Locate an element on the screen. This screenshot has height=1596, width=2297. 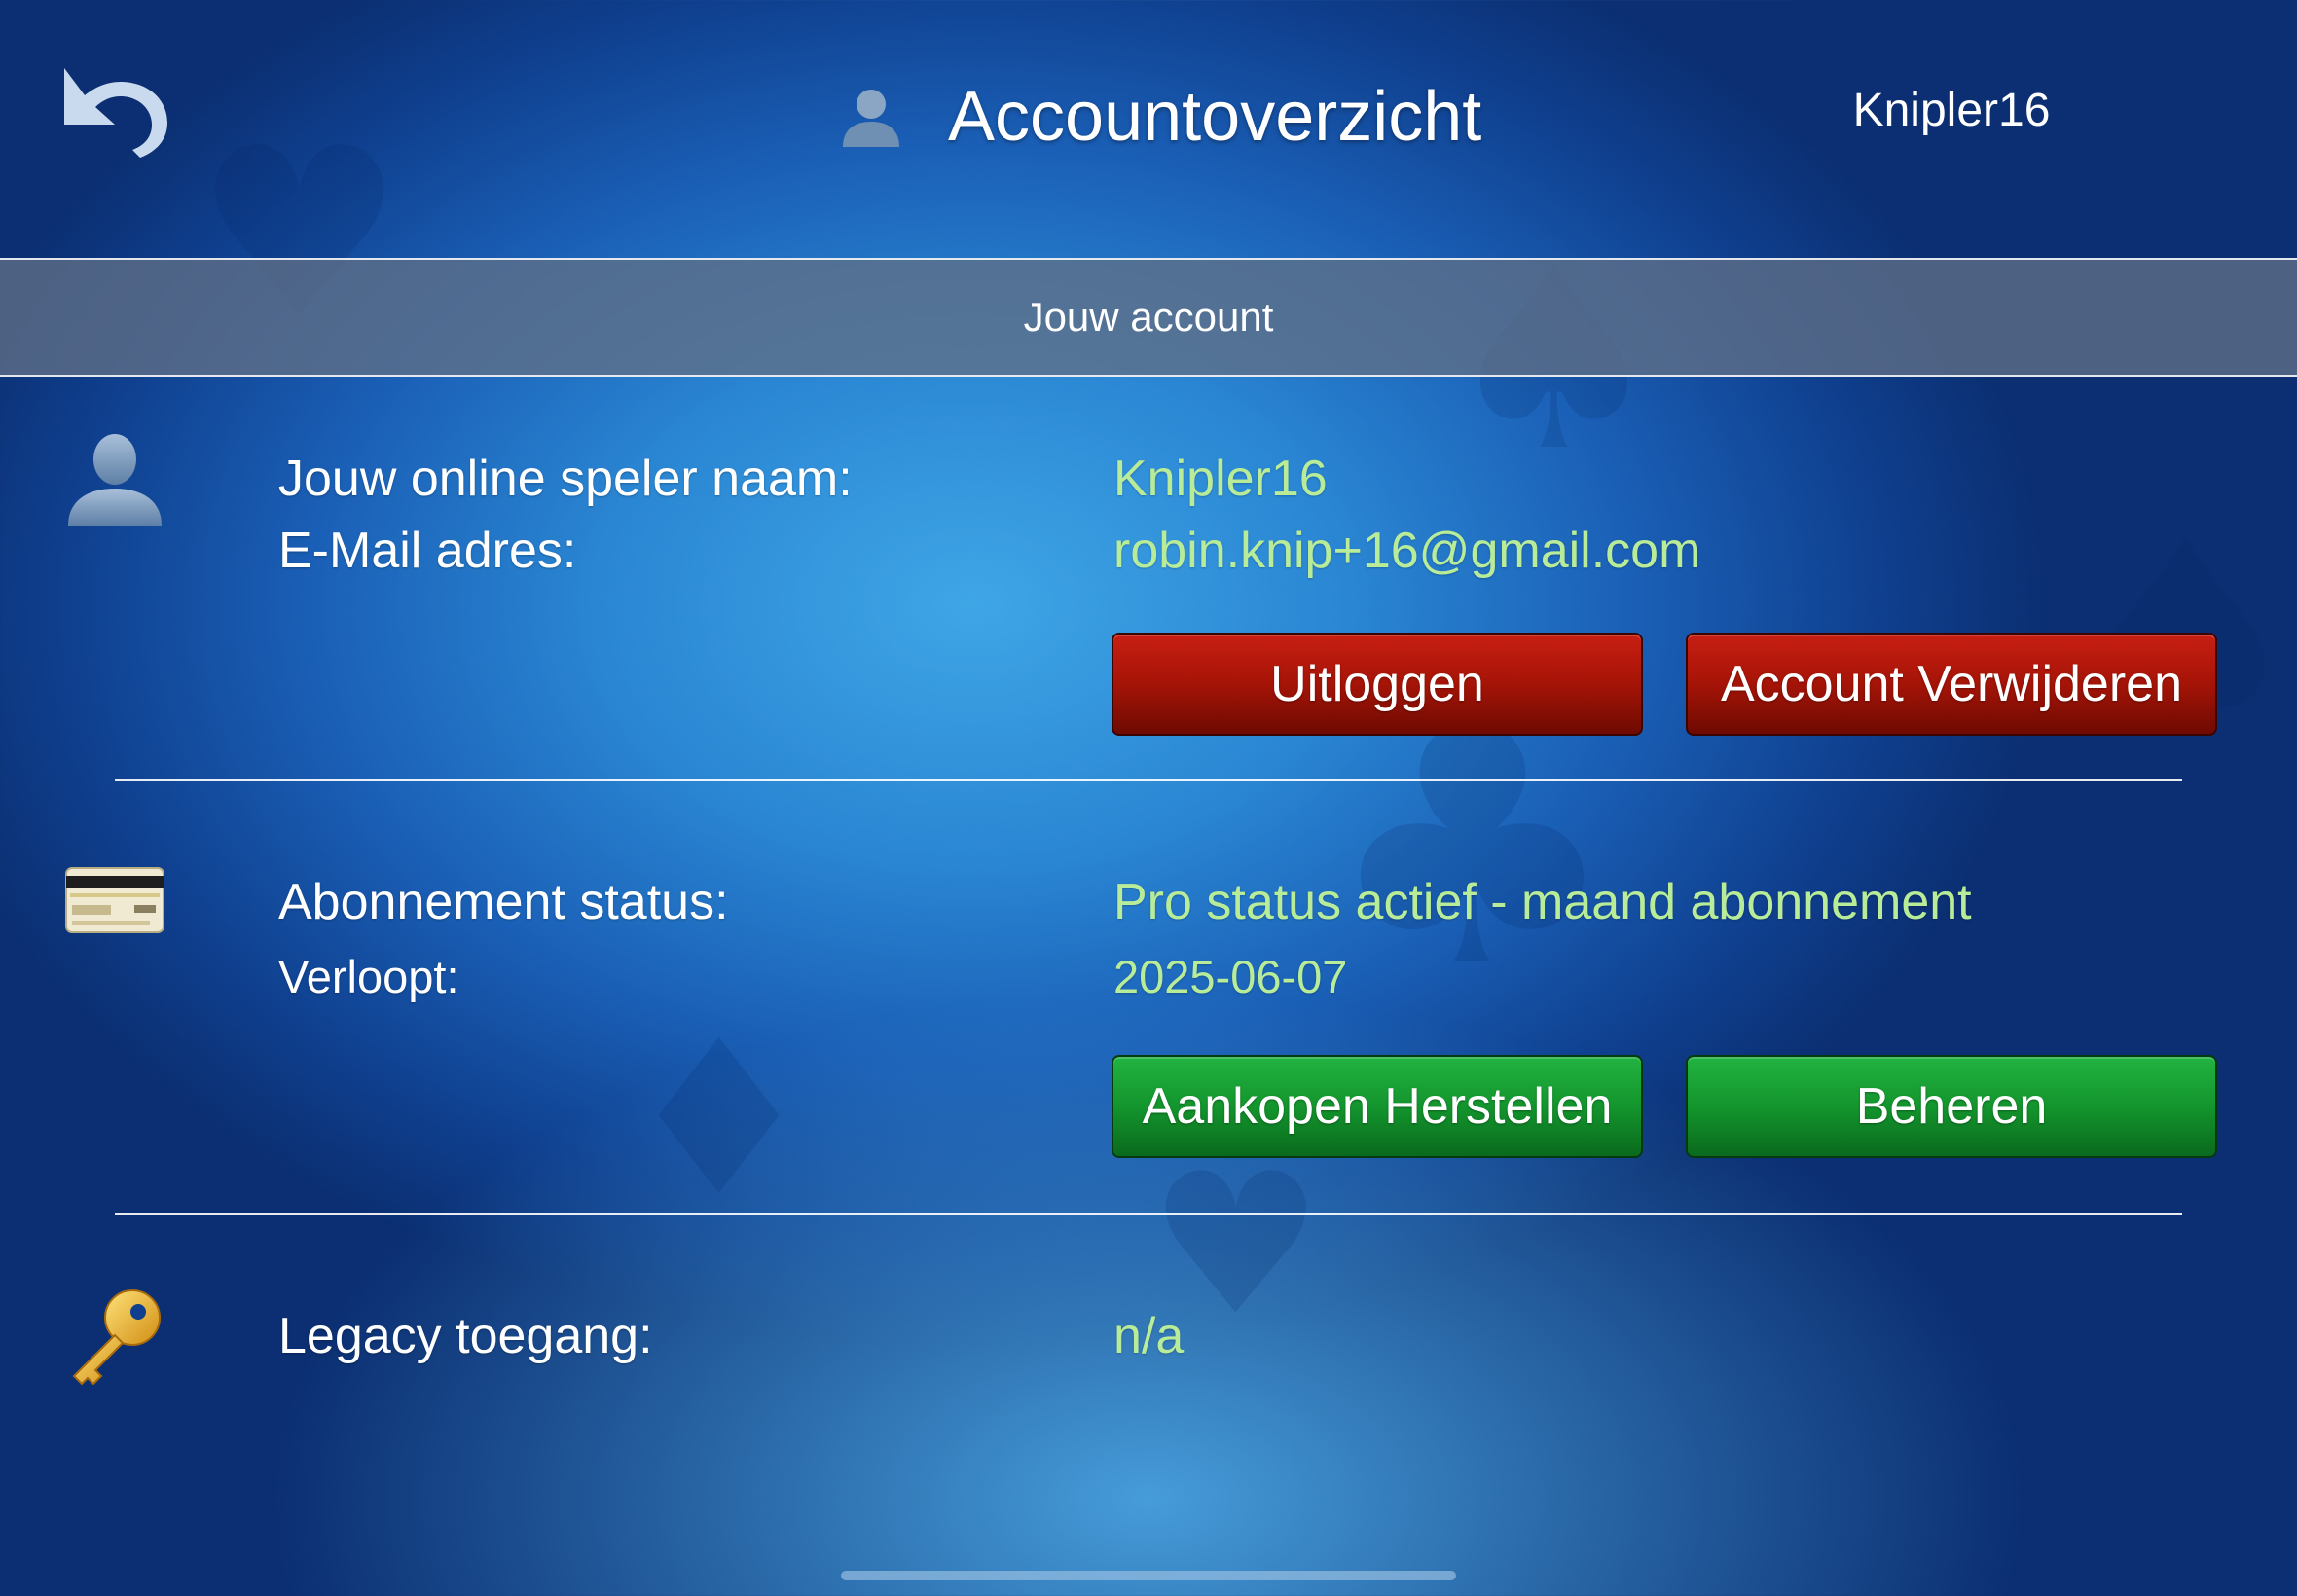
manage-button: Beheren is located at coordinates (1951, 1107).